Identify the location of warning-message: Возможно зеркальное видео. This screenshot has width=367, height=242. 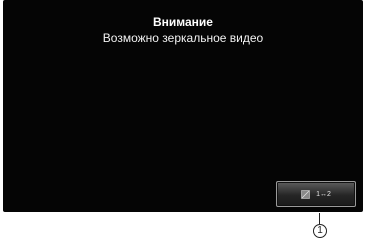
(183, 38).